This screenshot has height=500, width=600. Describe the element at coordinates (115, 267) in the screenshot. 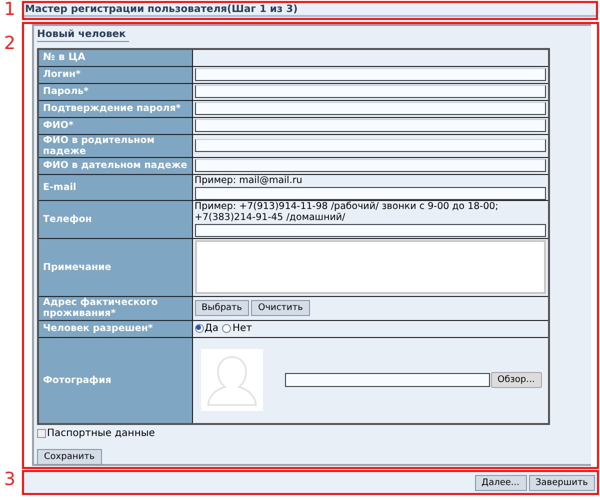

I see `field-label: Примечание` at that location.